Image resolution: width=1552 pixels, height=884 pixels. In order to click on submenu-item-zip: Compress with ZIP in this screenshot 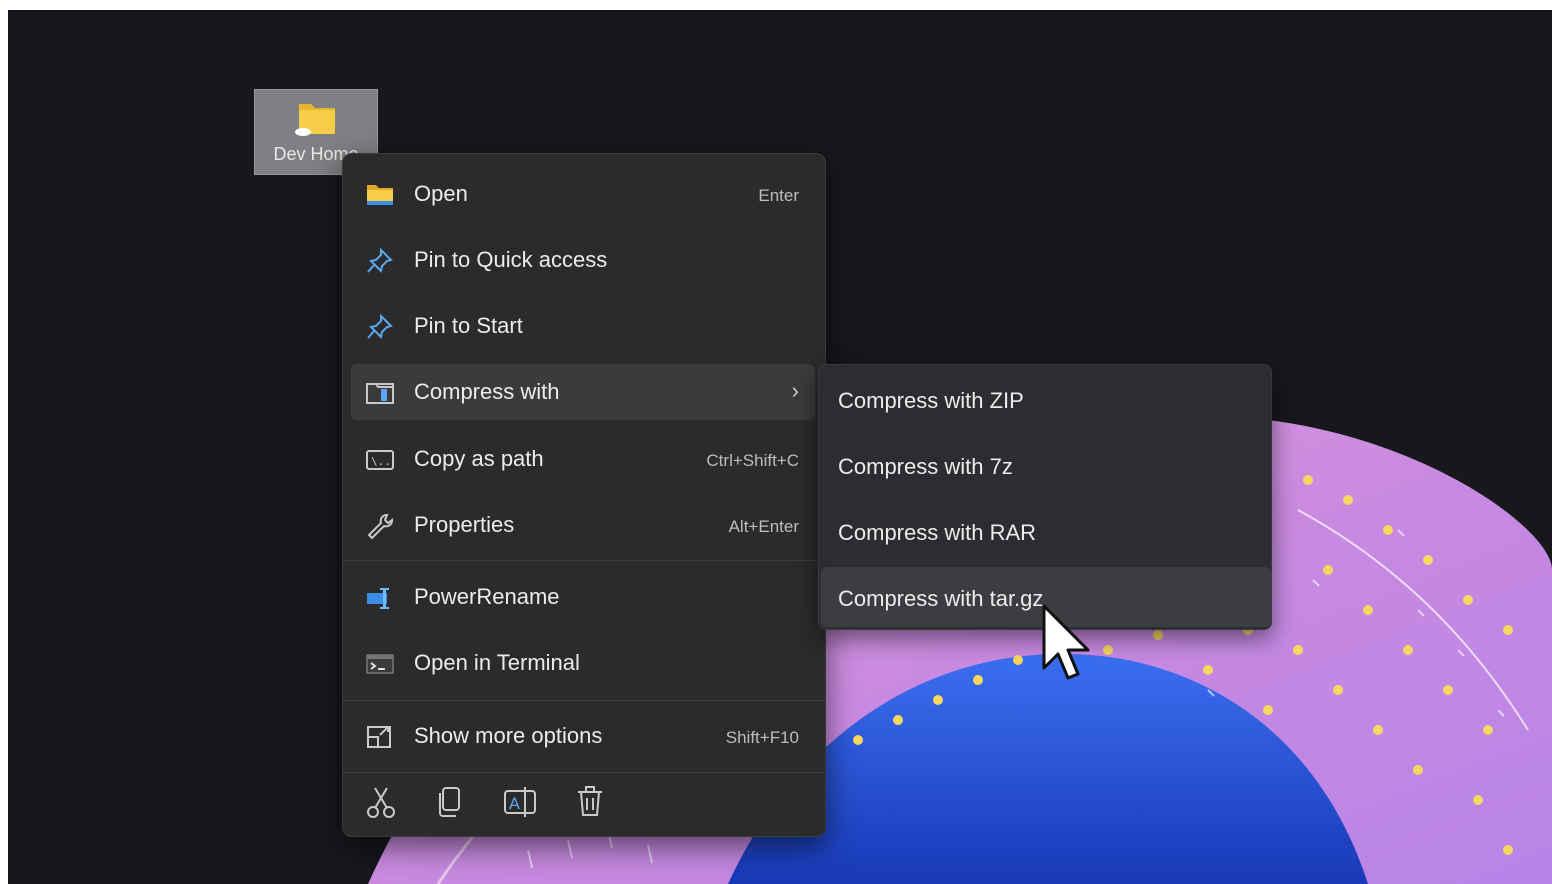, I will do `click(1046, 399)`.